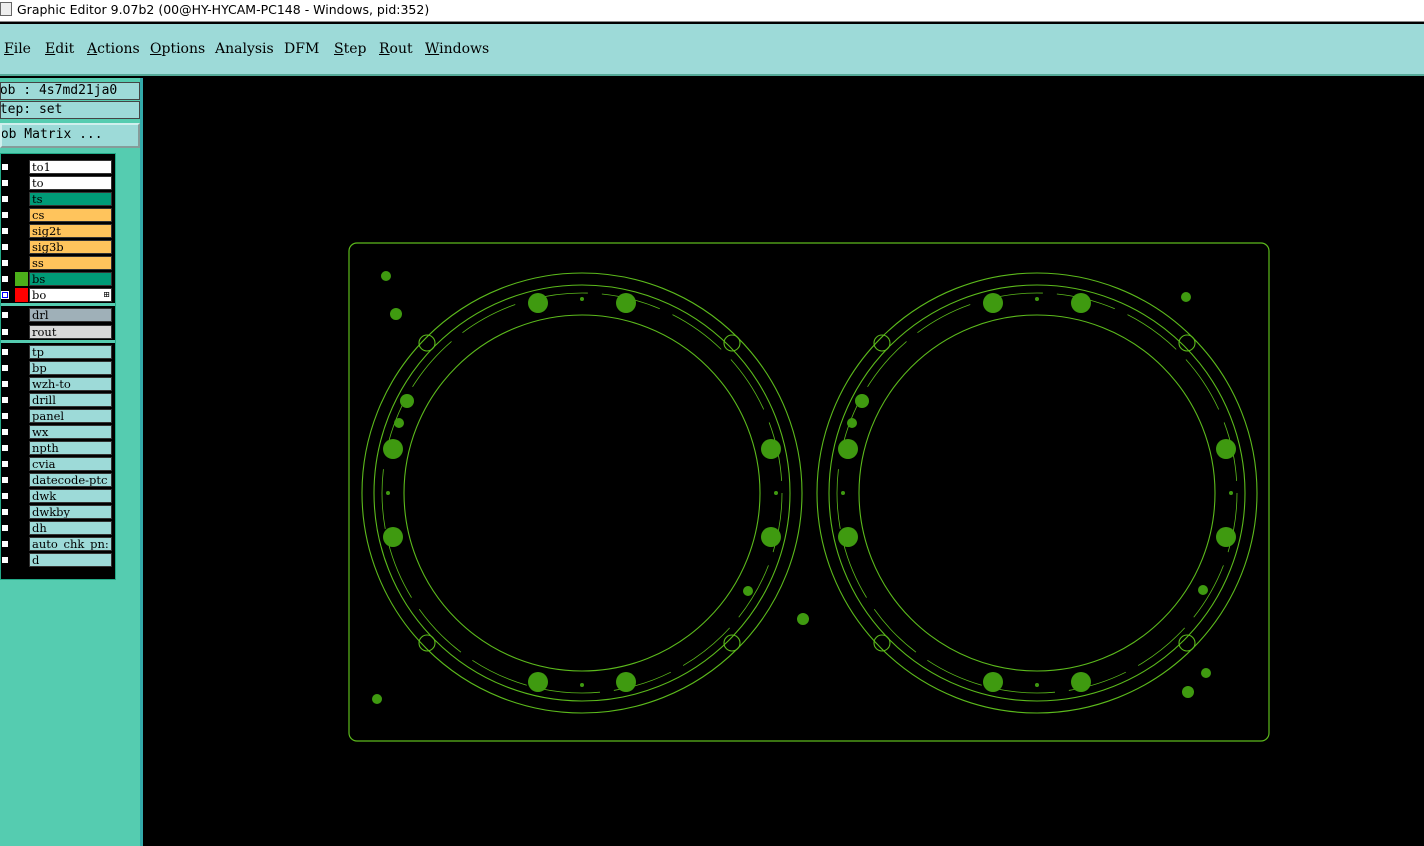  I want to click on layer-row-wx: wx, so click(58, 432).